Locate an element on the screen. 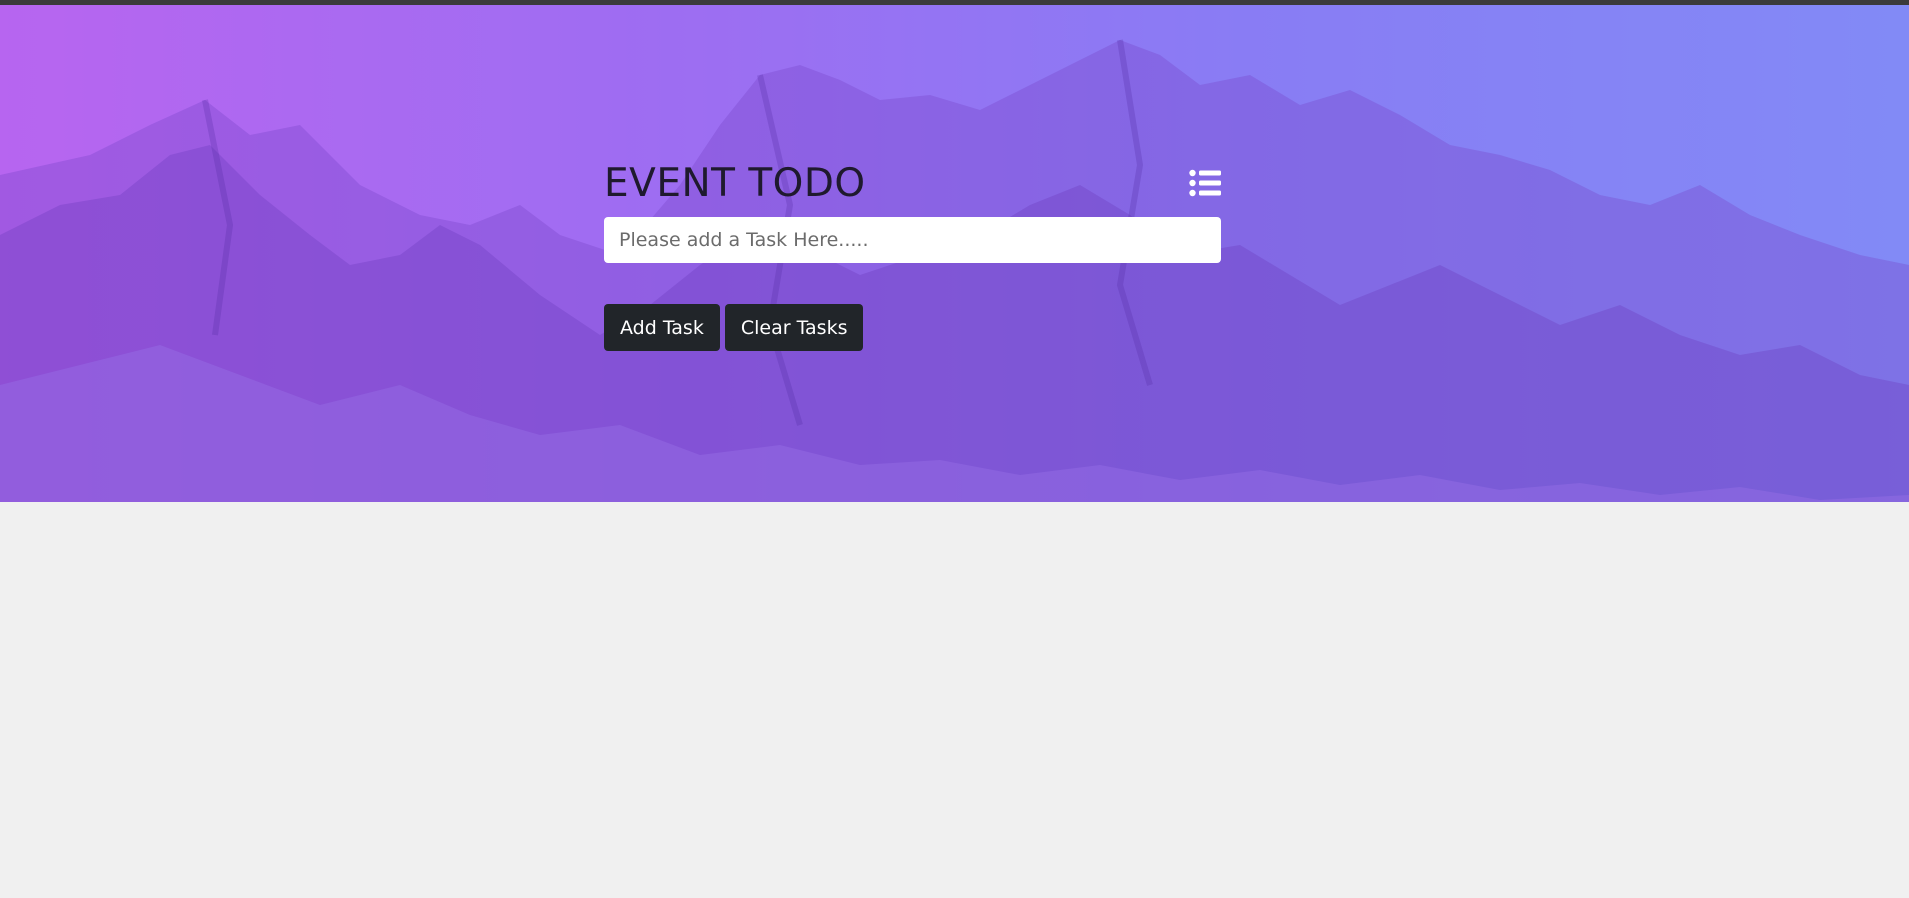 This screenshot has height=898, width=1909. list-icon is located at coordinates (1205, 183).